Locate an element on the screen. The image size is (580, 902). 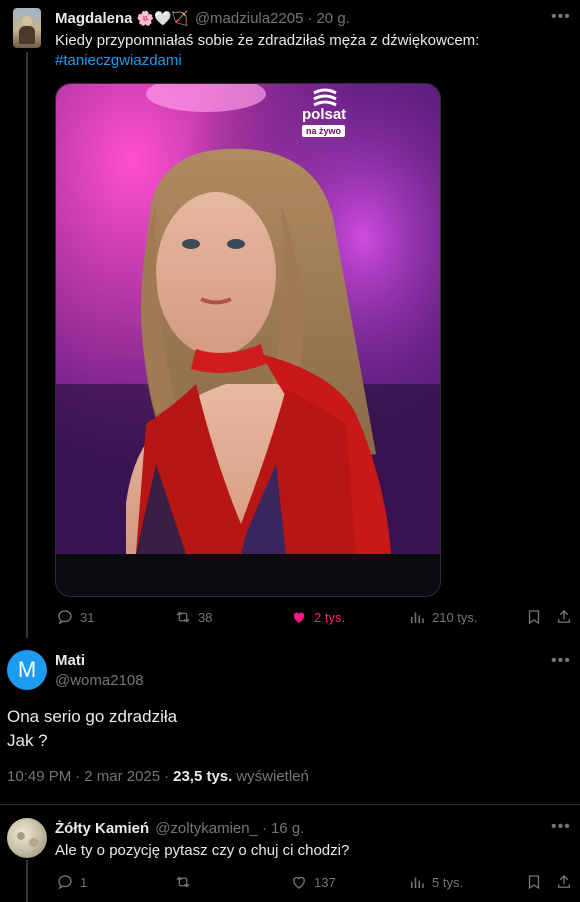
divider is located at coordinates (290, 804).